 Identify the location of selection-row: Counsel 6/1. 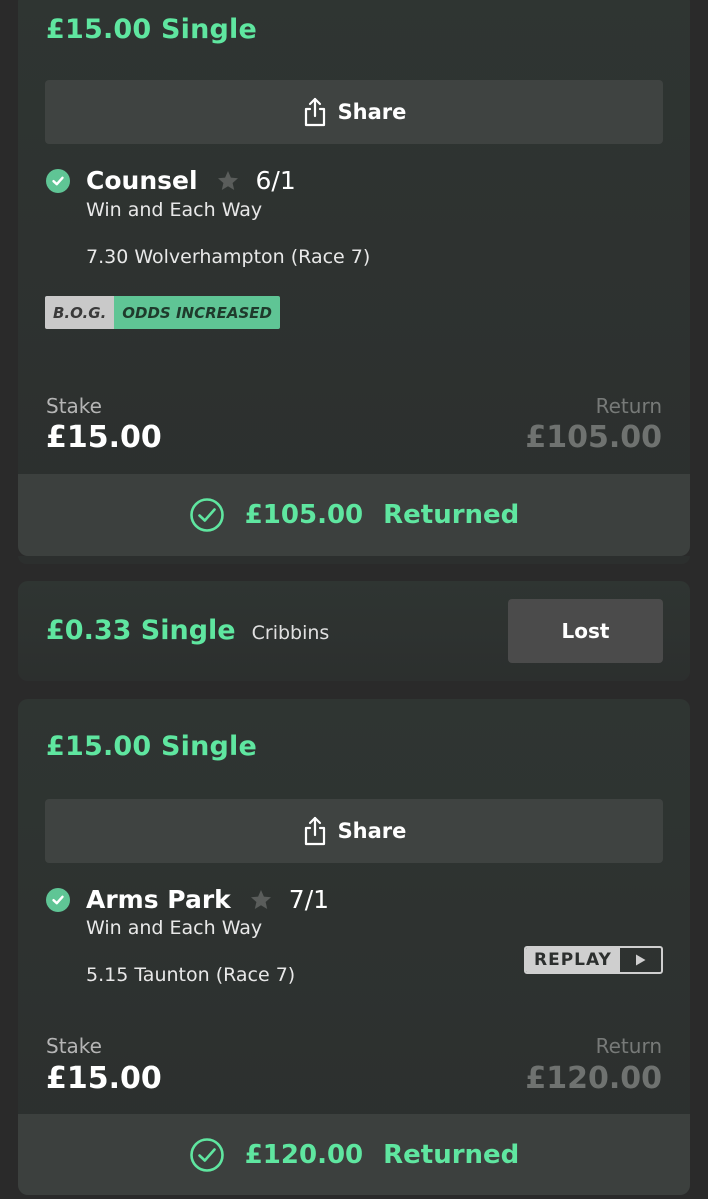
(171, 180).